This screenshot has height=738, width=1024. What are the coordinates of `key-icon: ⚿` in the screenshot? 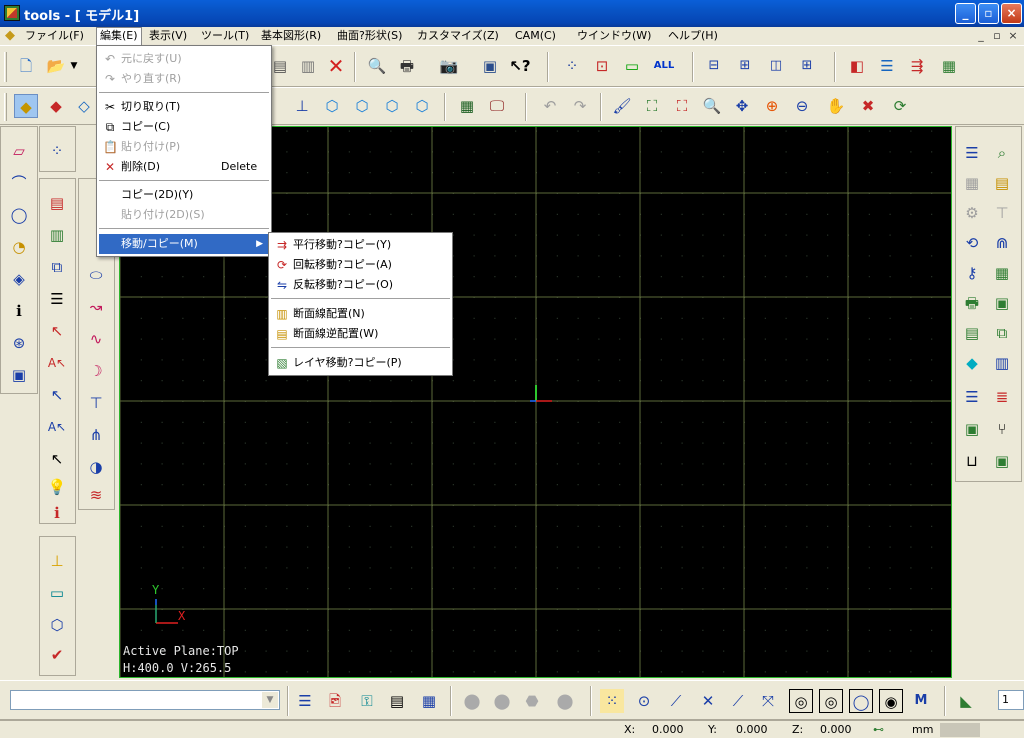 It's located at (367, 701).